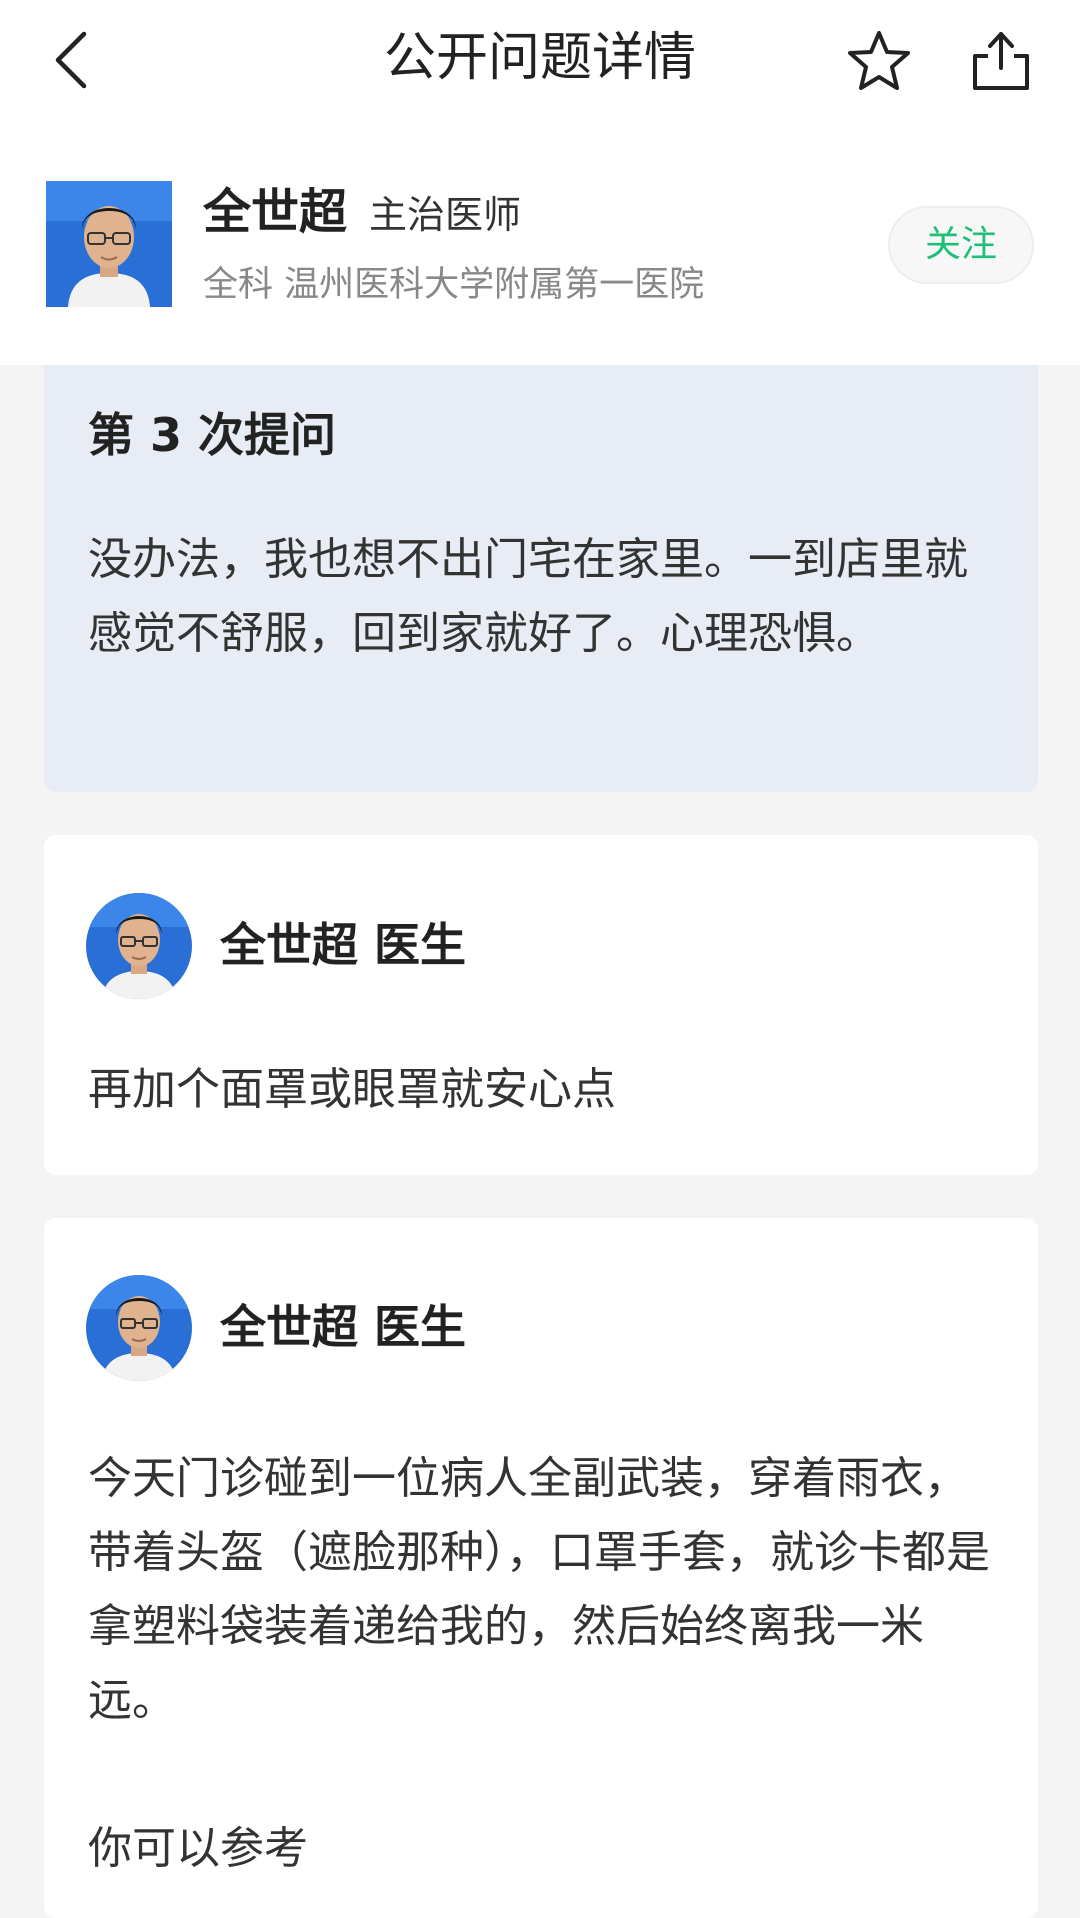 The width and height of the screenshot is (1080, 1918). What do you see at coordinates (275, 212) in the screenshot?
I see `doctor-name: 全世超` at bounding box center [275, 212].